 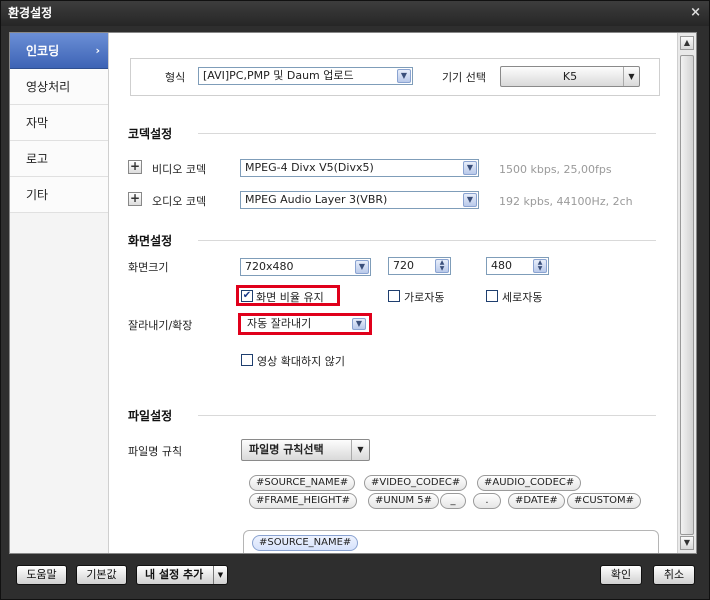 What do you see at coordinates (555, 169) in the screenshot?
I see `video-codec-hint: 1500 kbps, 25,00fps` at bounding box center [555, 169].